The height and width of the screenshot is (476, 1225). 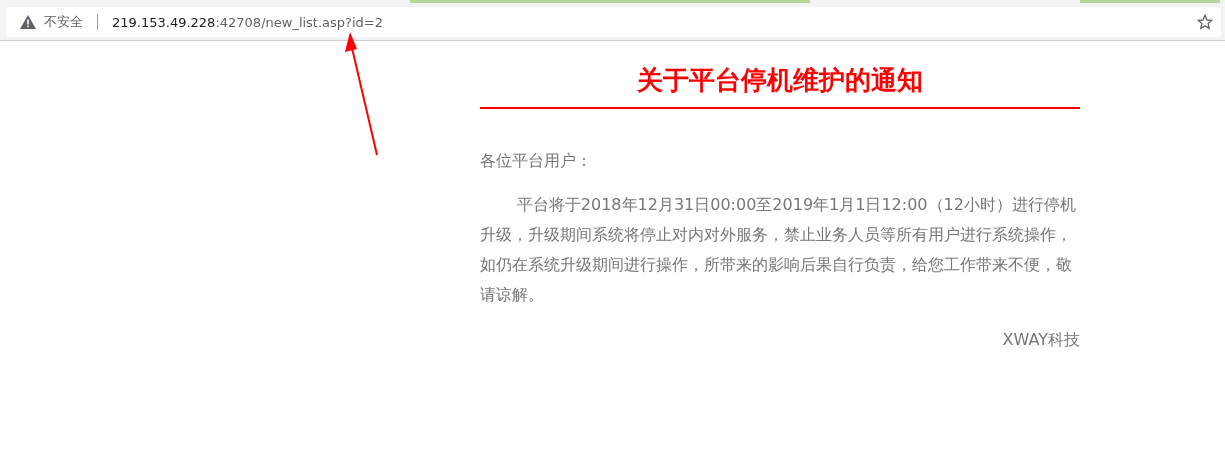 I want to click on url-text: 219.153.49.228:42708/new_list.asp?id=2, so click(x=248, y=22).